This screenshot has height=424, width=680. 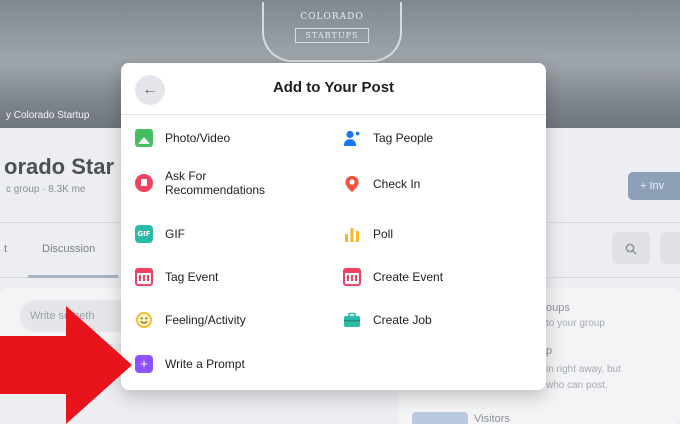 I want to click on group-meta: c group · 8.3K me, so click(x=46, y=189).